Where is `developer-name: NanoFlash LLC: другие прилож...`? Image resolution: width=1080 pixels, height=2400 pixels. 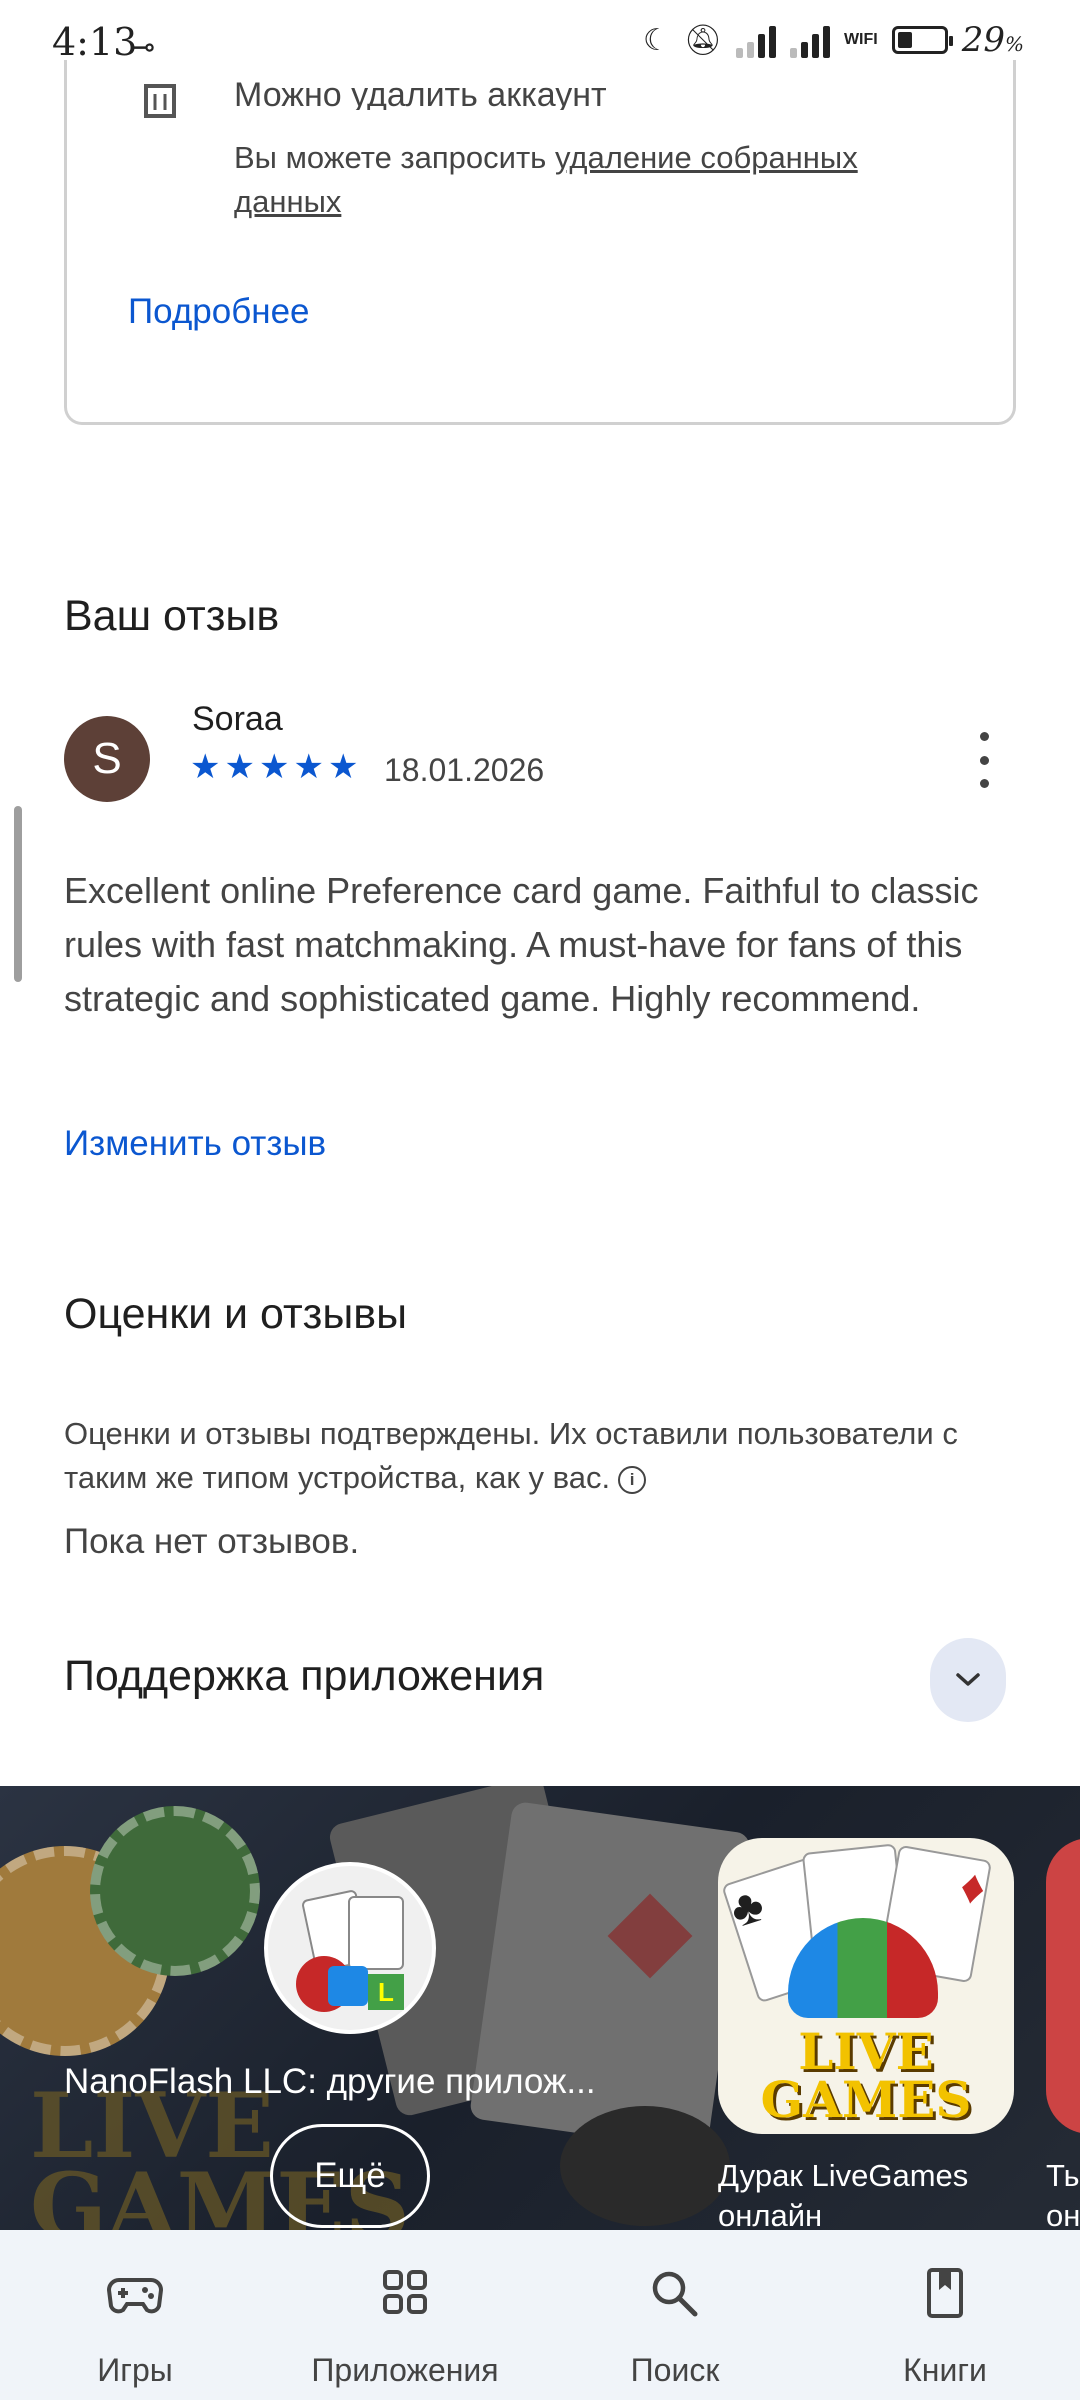 developer-name: NanoFlash LLC: другие прилож... is located at coordinates (330, 2082).